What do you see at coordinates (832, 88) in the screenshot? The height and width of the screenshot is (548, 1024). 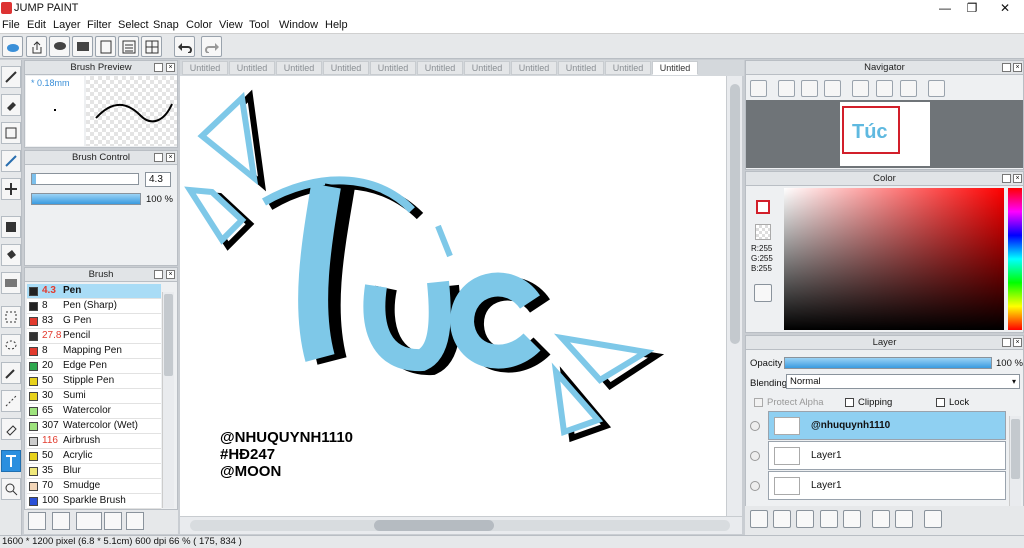 I see `zoom-minus-icon` at bounding box center [832, 88].